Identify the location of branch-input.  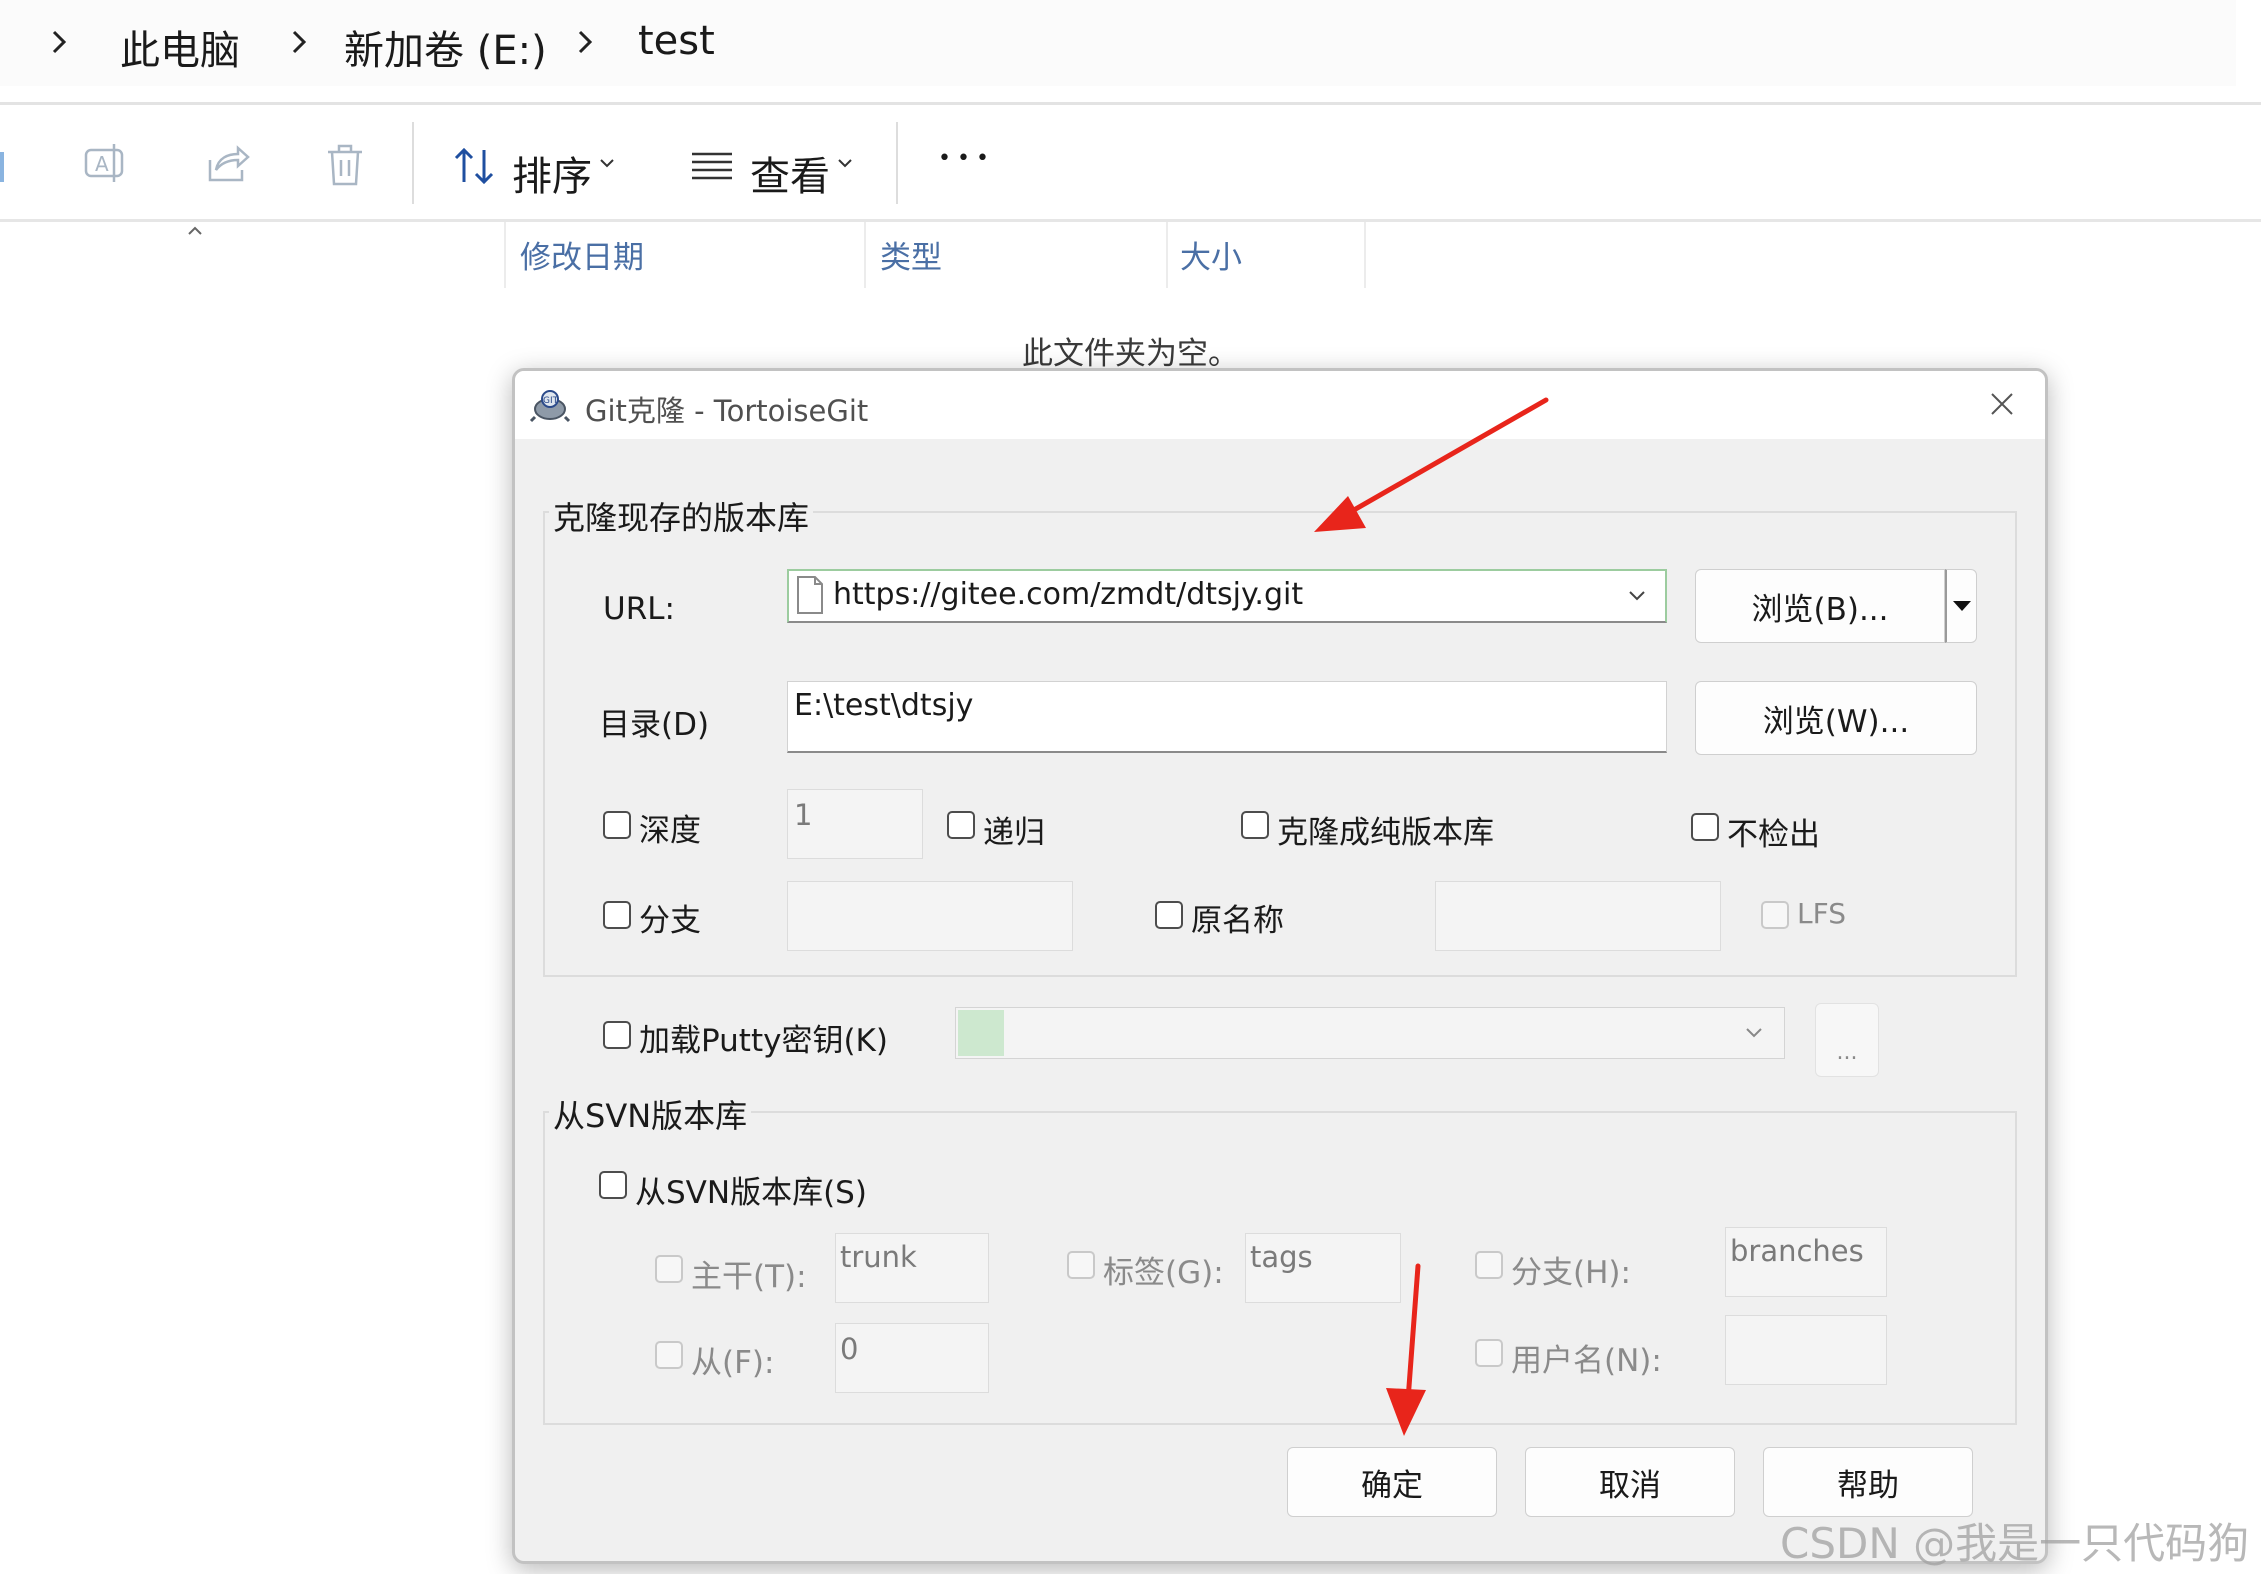
(930, 916).